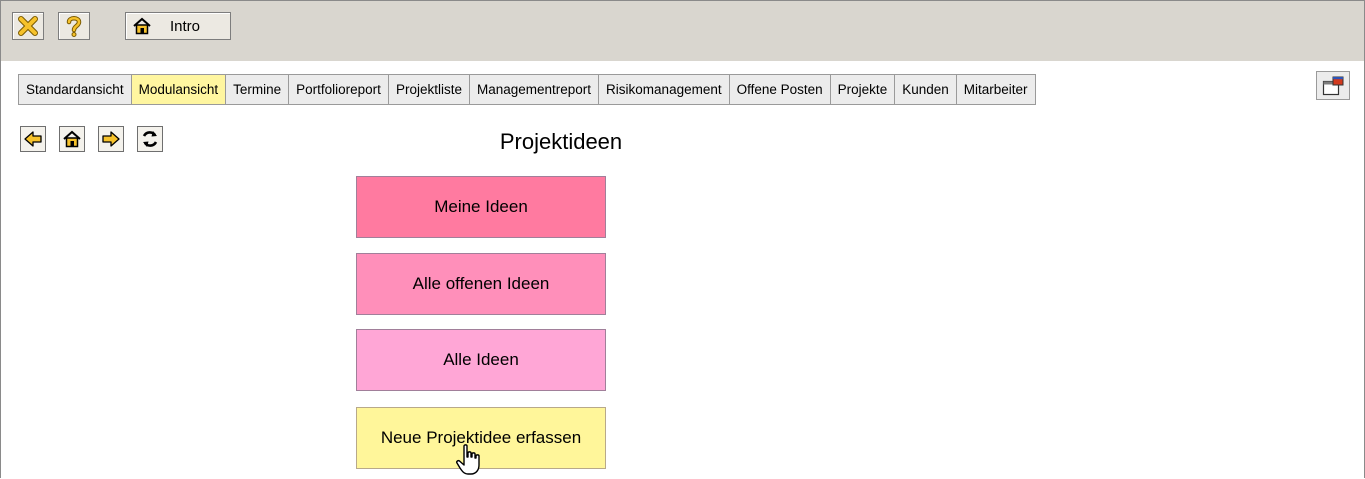 The image size is (1365, 479). I want to click on home-nav-button, so click(72, 139).